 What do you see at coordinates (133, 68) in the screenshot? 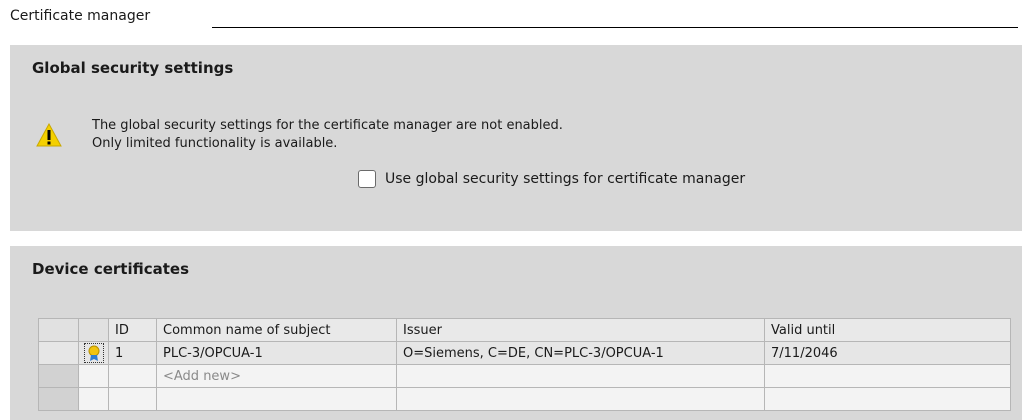
I see `global-security-title: Global security settings` at bounding box center [133, 68].